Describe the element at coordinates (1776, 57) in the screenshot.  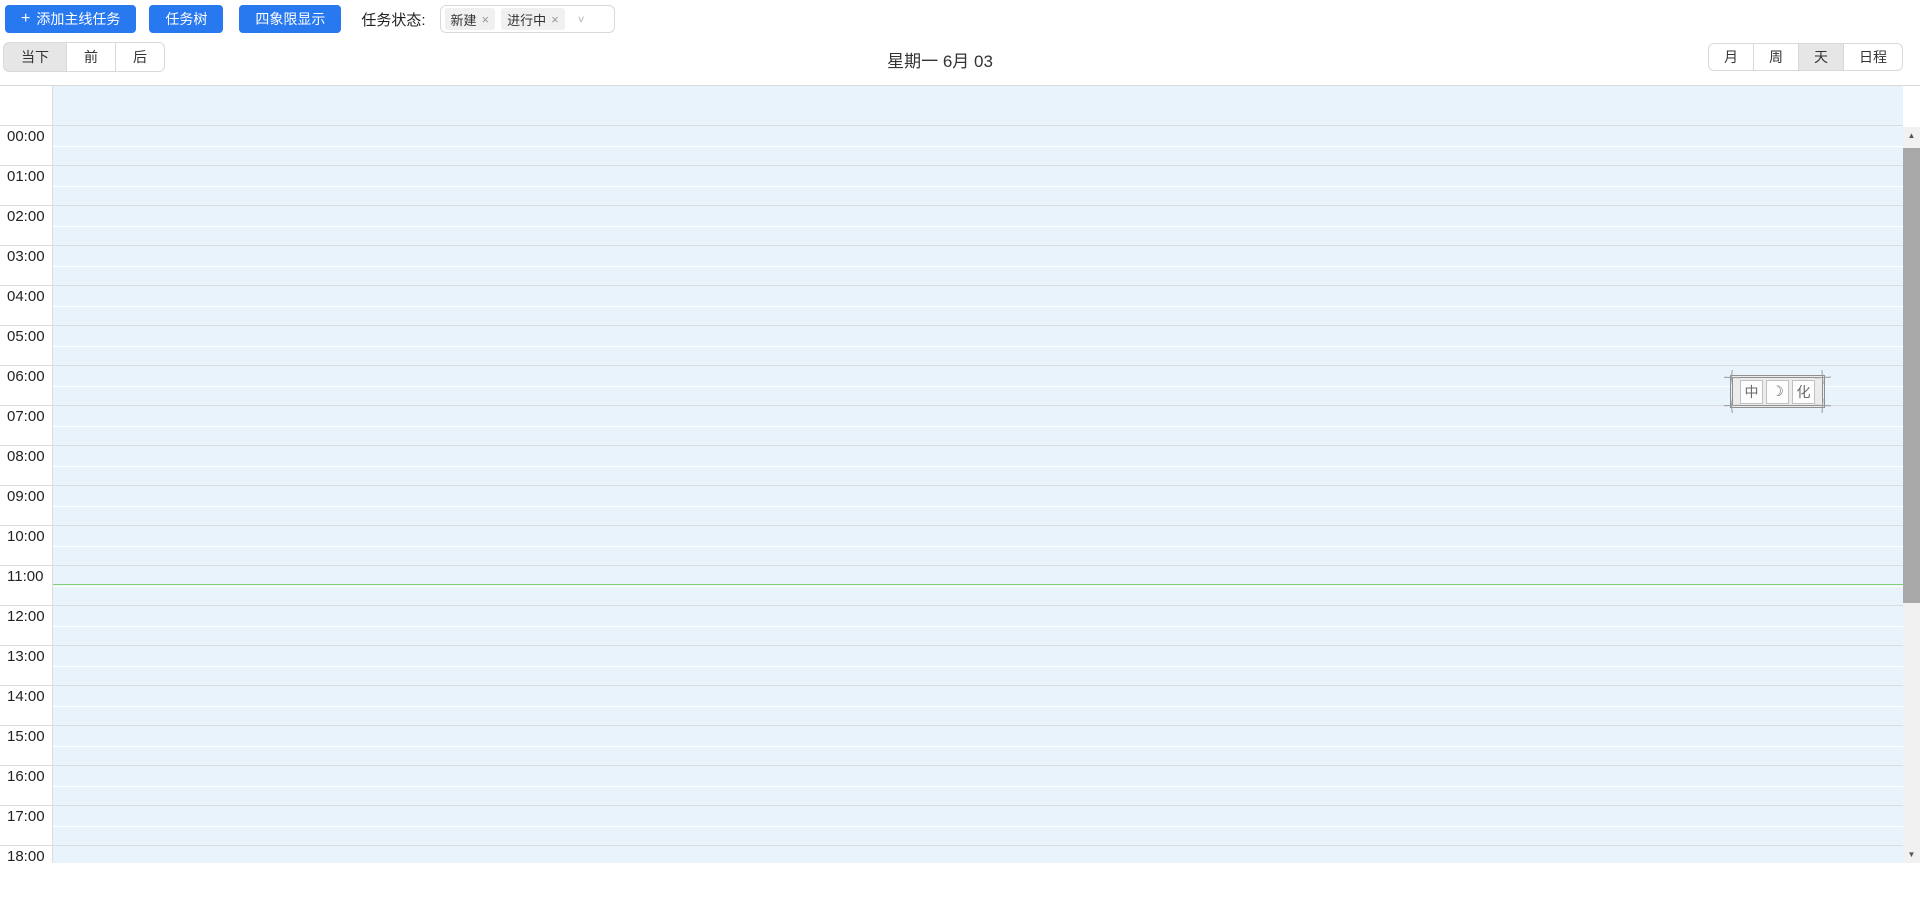
I see `view-week-button: 周` at that location.